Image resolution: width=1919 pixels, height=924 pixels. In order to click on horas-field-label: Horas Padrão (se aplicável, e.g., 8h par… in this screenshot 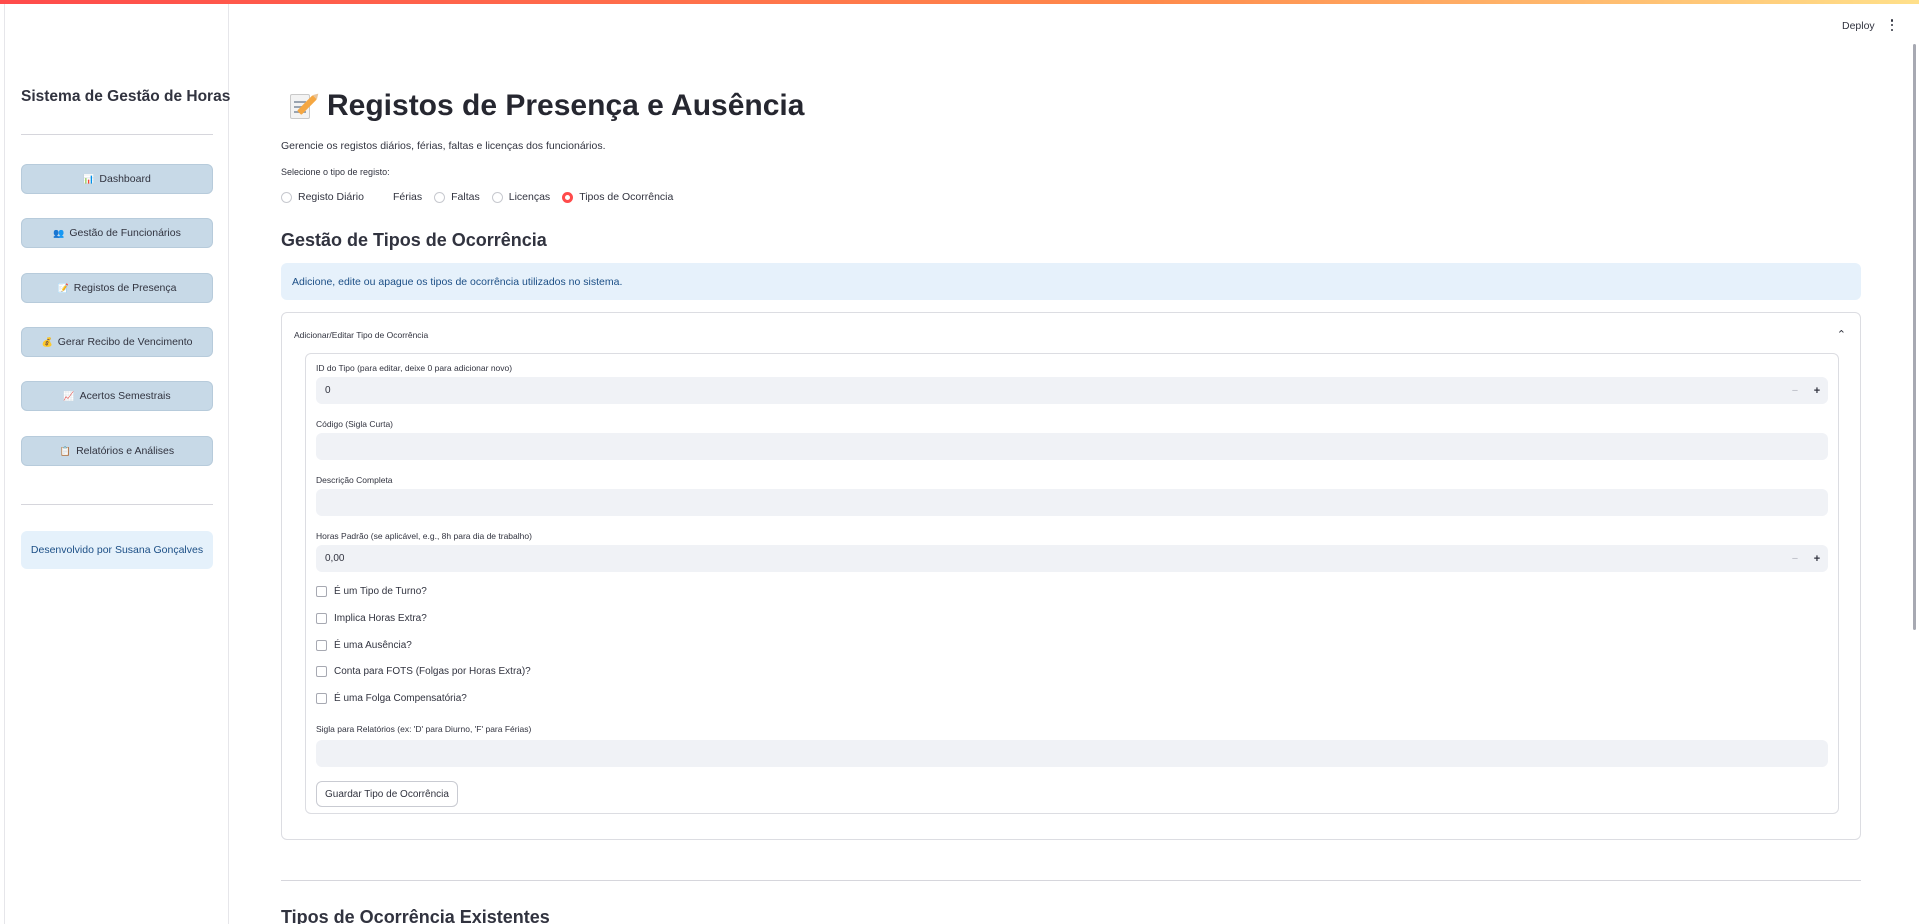, I will do `click(424, 536)`.